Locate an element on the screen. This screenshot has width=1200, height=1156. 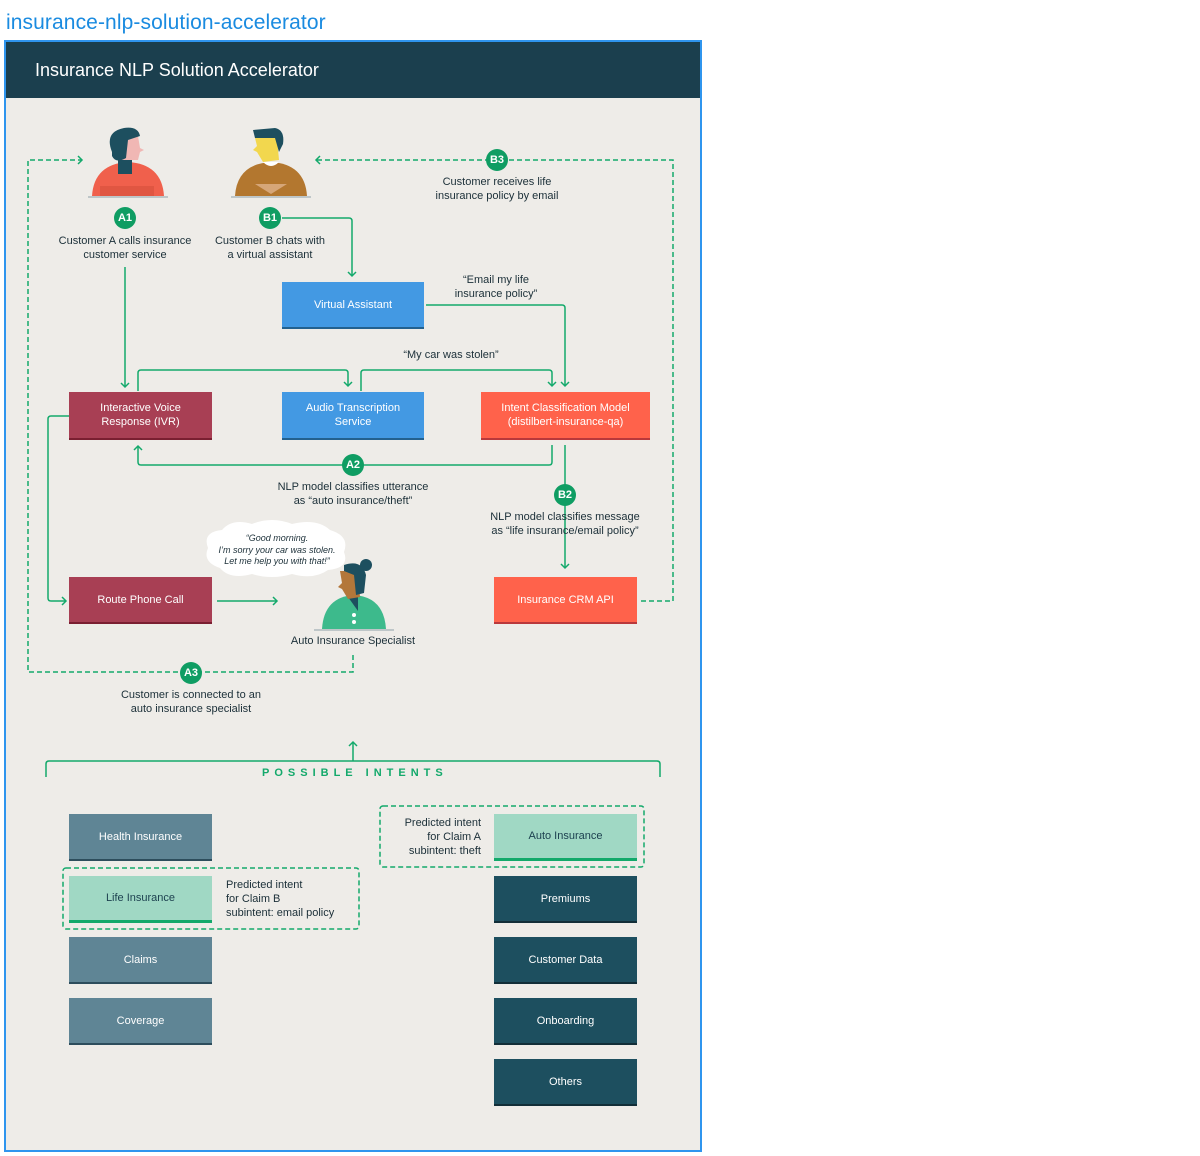
intent-label: Claims is located at coordinates (140, 959).